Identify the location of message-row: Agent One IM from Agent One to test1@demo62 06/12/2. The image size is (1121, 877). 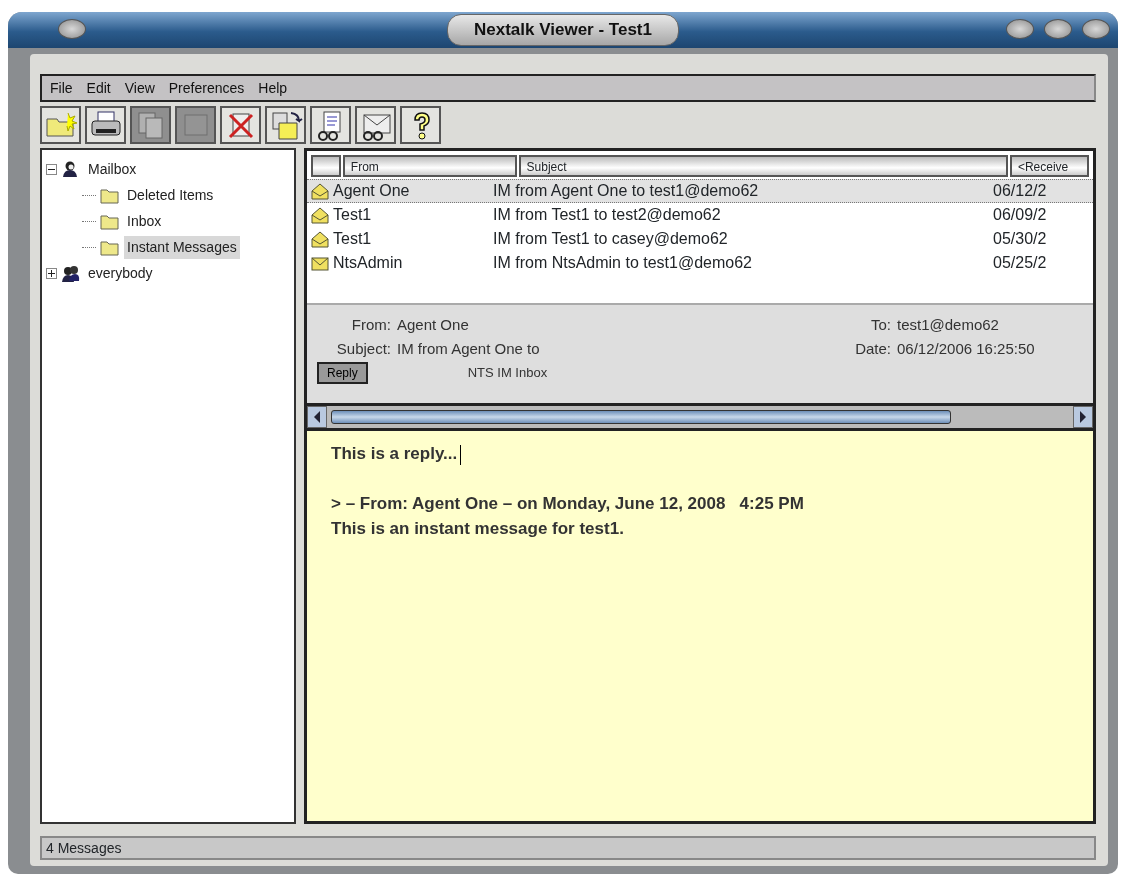
(700, 191).